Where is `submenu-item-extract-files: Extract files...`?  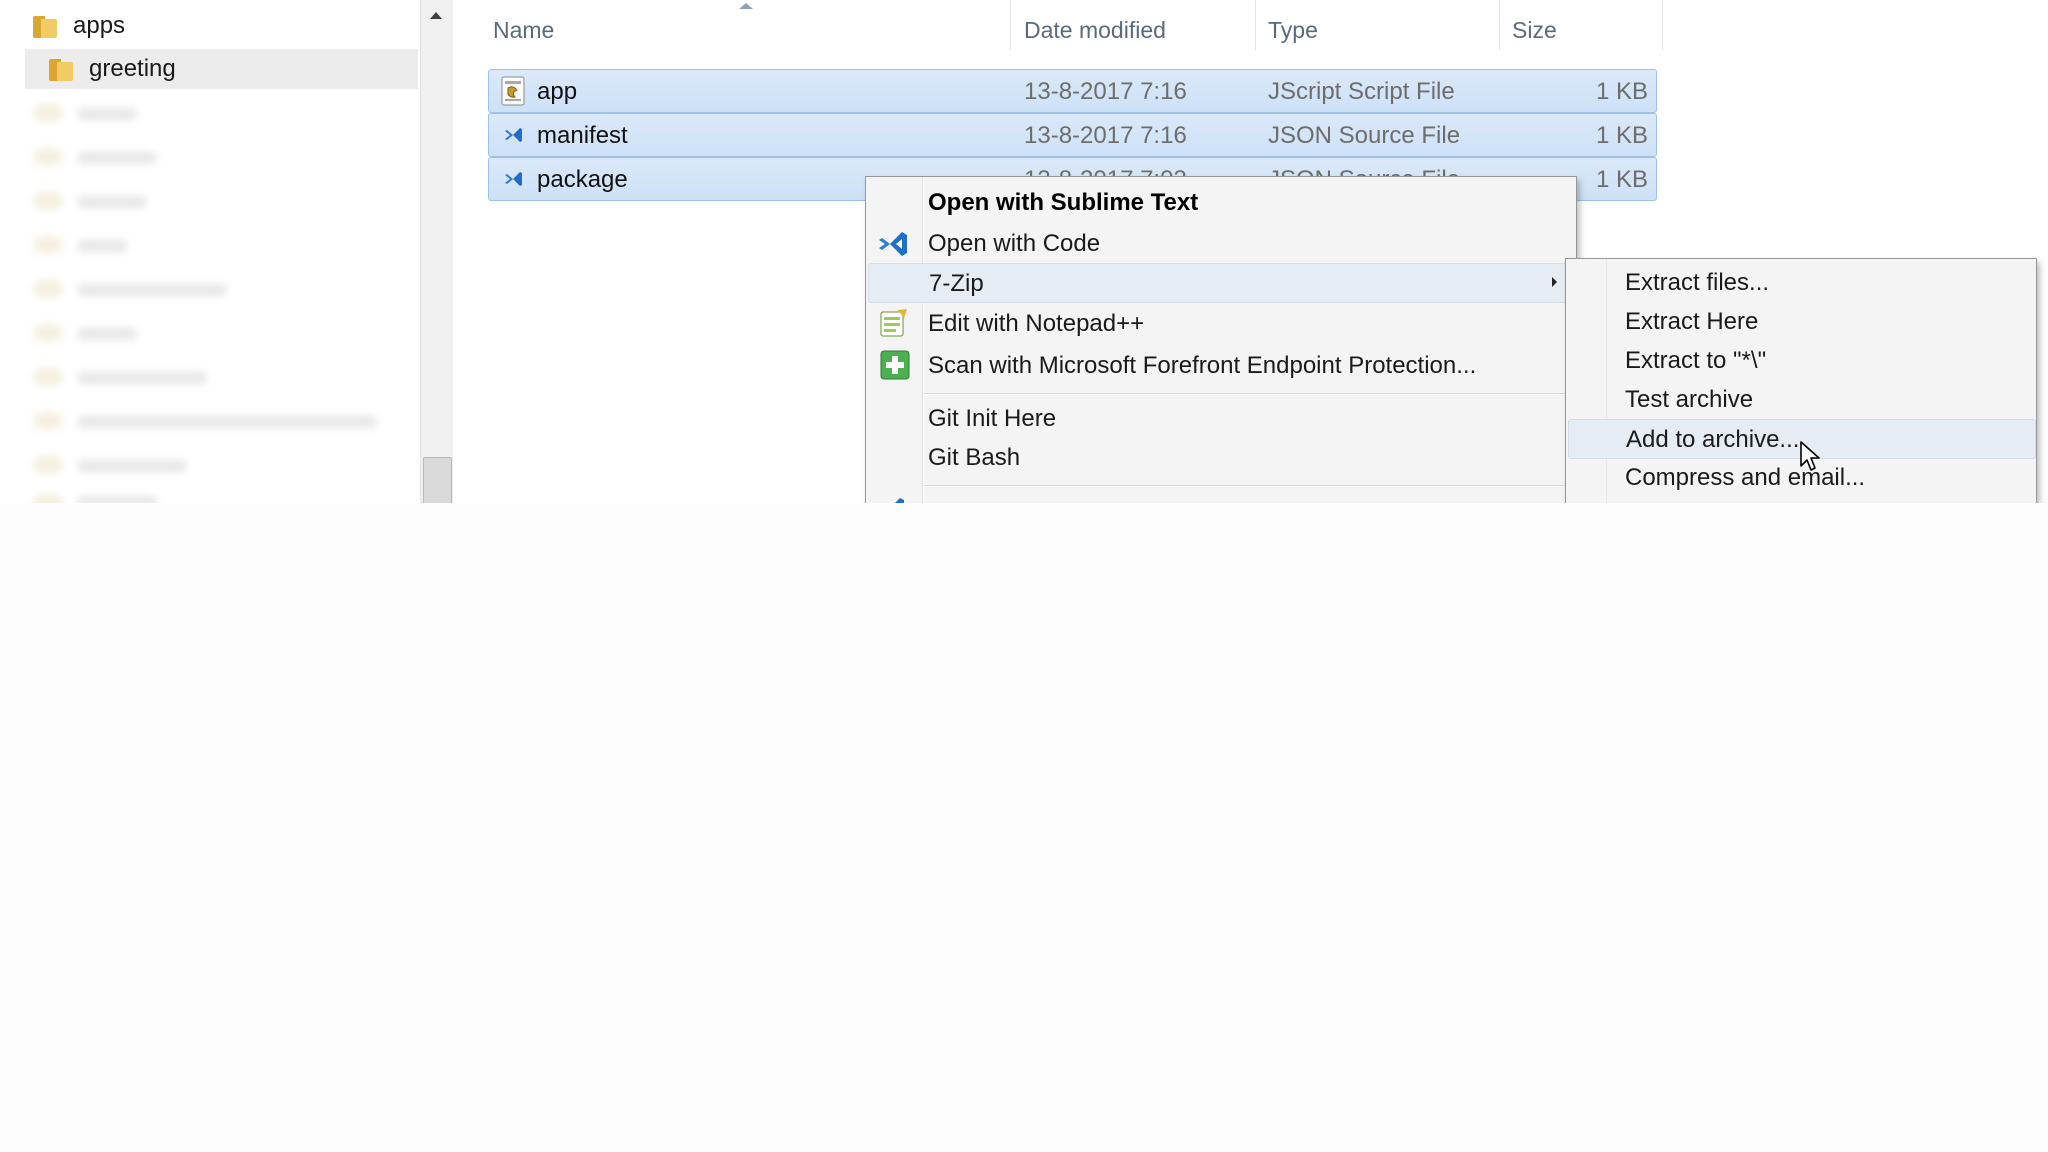
submenu-item-extract-files: Extract files... is located at coordinates (1801, 282).